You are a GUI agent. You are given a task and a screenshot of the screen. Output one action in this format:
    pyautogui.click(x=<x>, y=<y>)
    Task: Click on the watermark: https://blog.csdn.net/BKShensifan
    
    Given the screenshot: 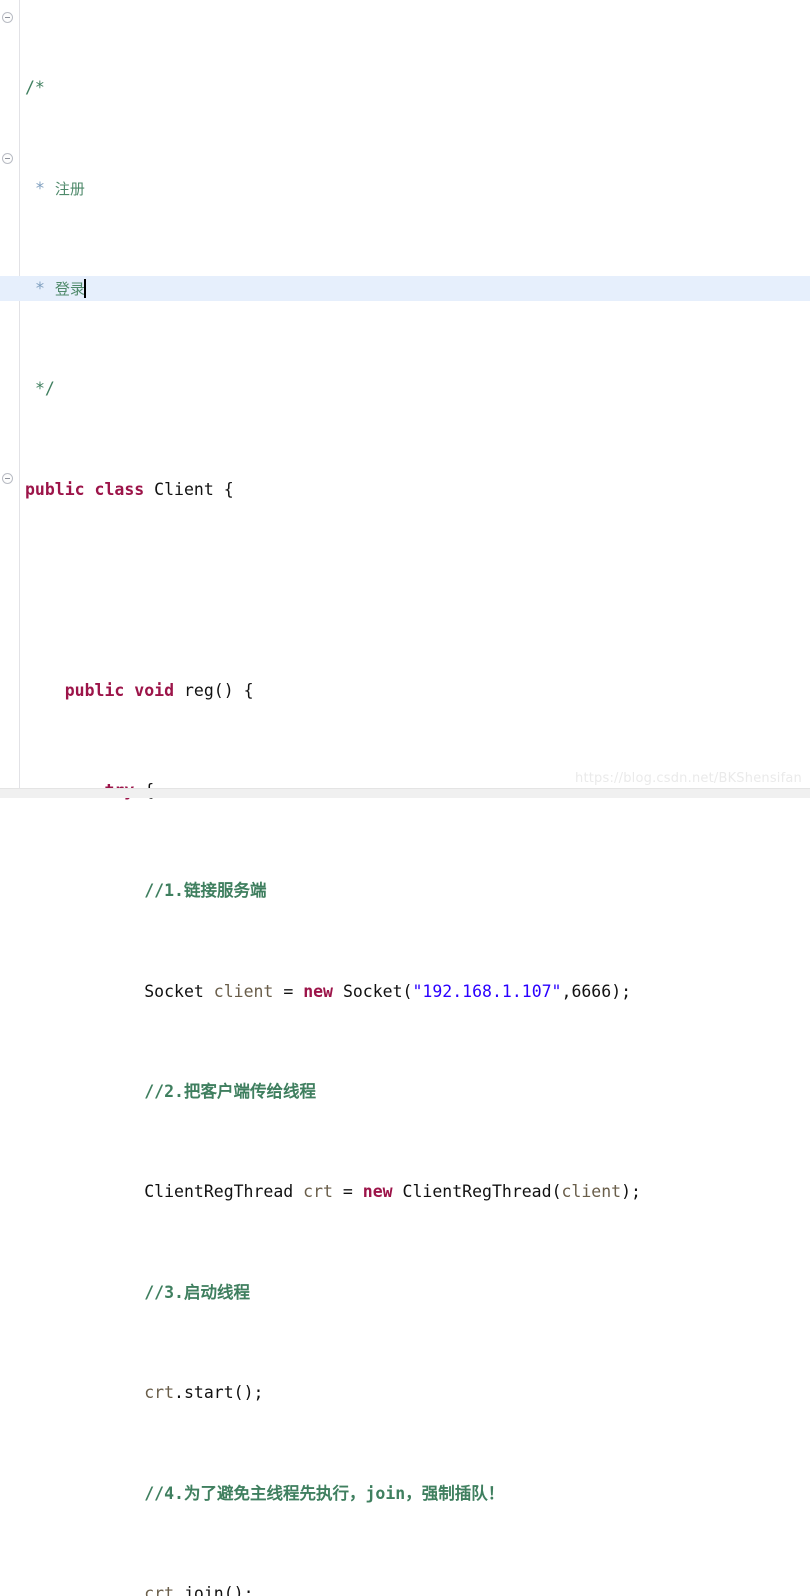 What is the action you would take?
    pyautogui.click(x=688, y=778)
    